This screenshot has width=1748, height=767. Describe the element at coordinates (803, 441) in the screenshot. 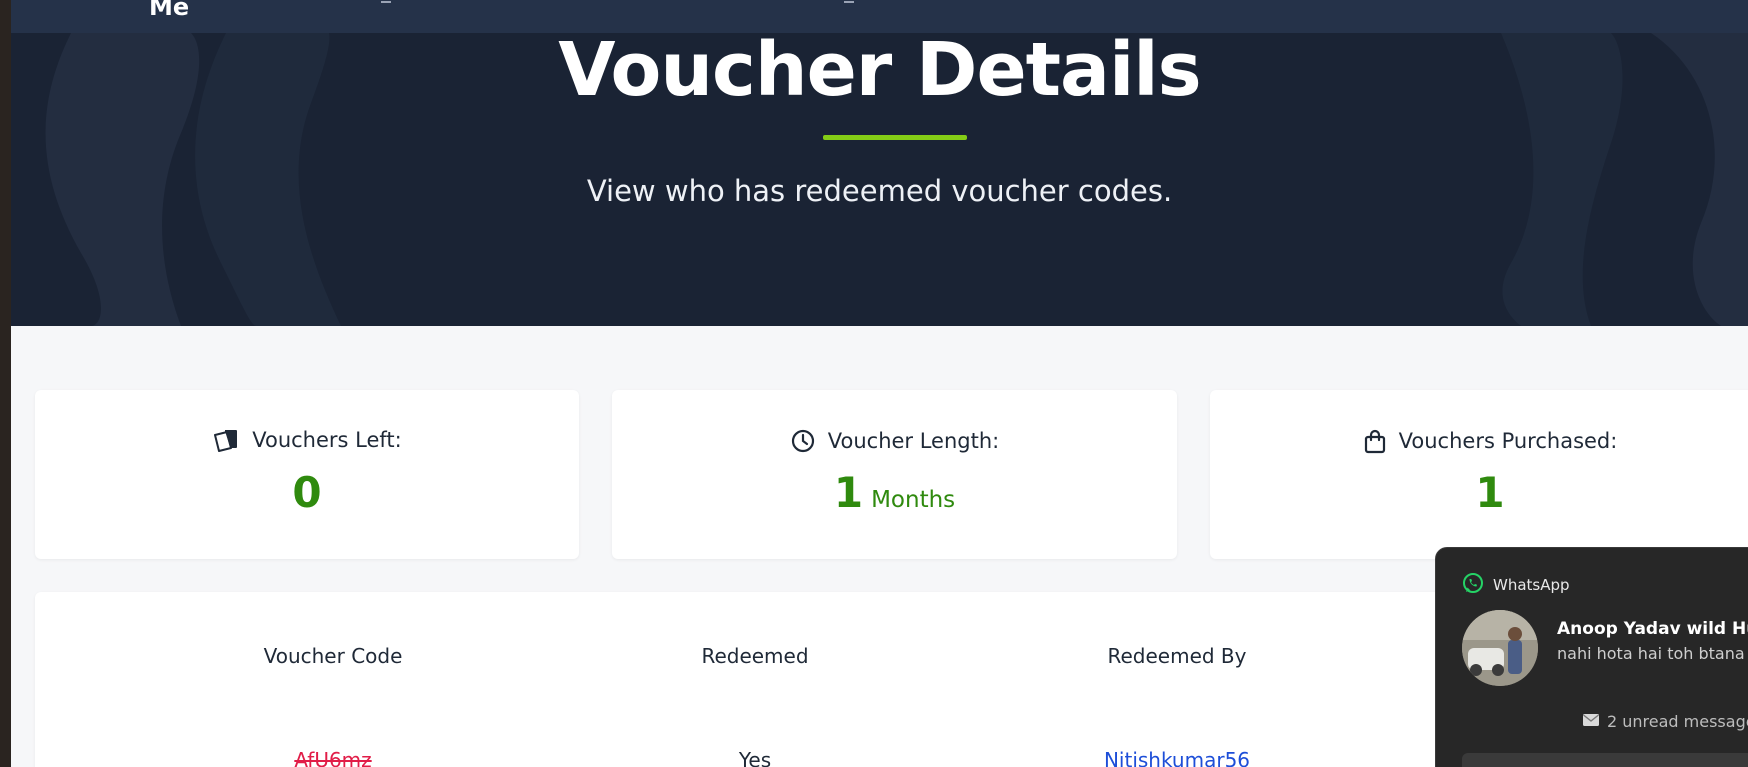

I see `clock-icon` at that location.